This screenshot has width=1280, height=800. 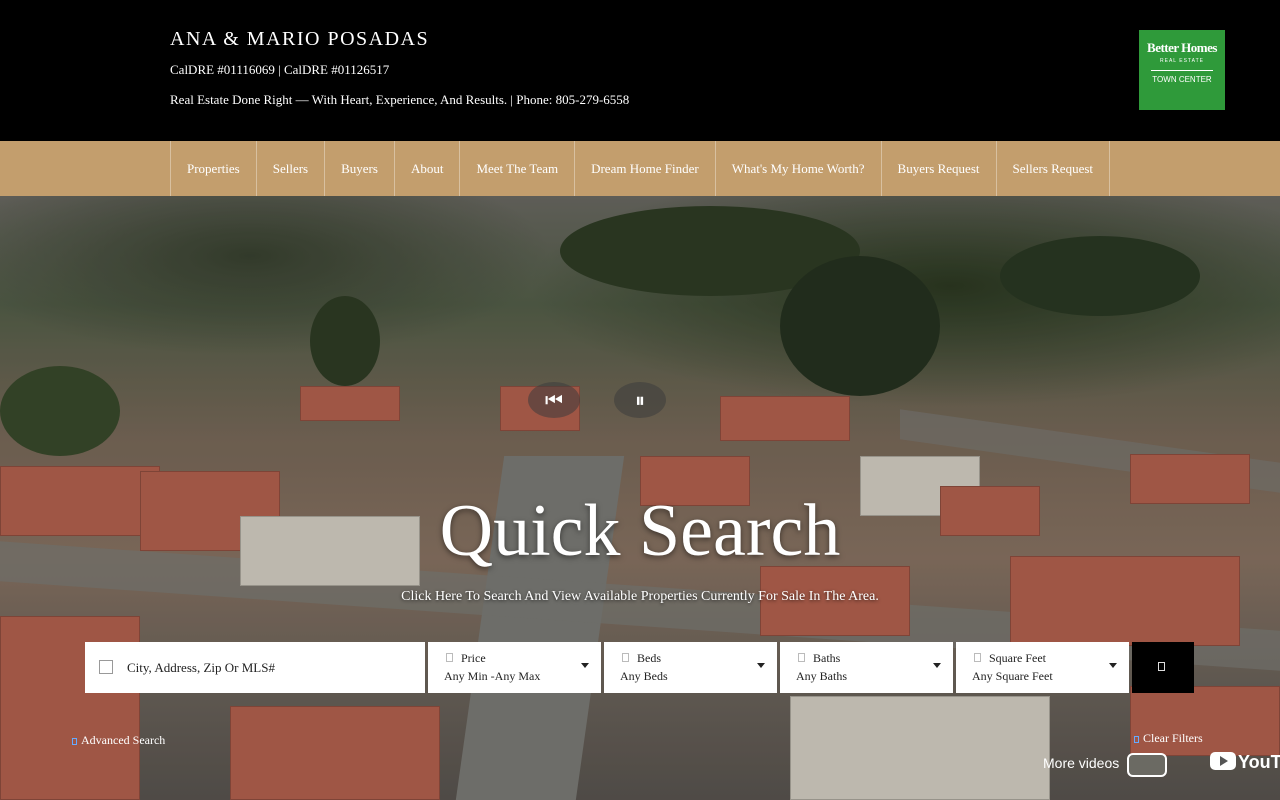 I want to click on clear-filters-link: Clear Filters, so click(x=1168, y=738).